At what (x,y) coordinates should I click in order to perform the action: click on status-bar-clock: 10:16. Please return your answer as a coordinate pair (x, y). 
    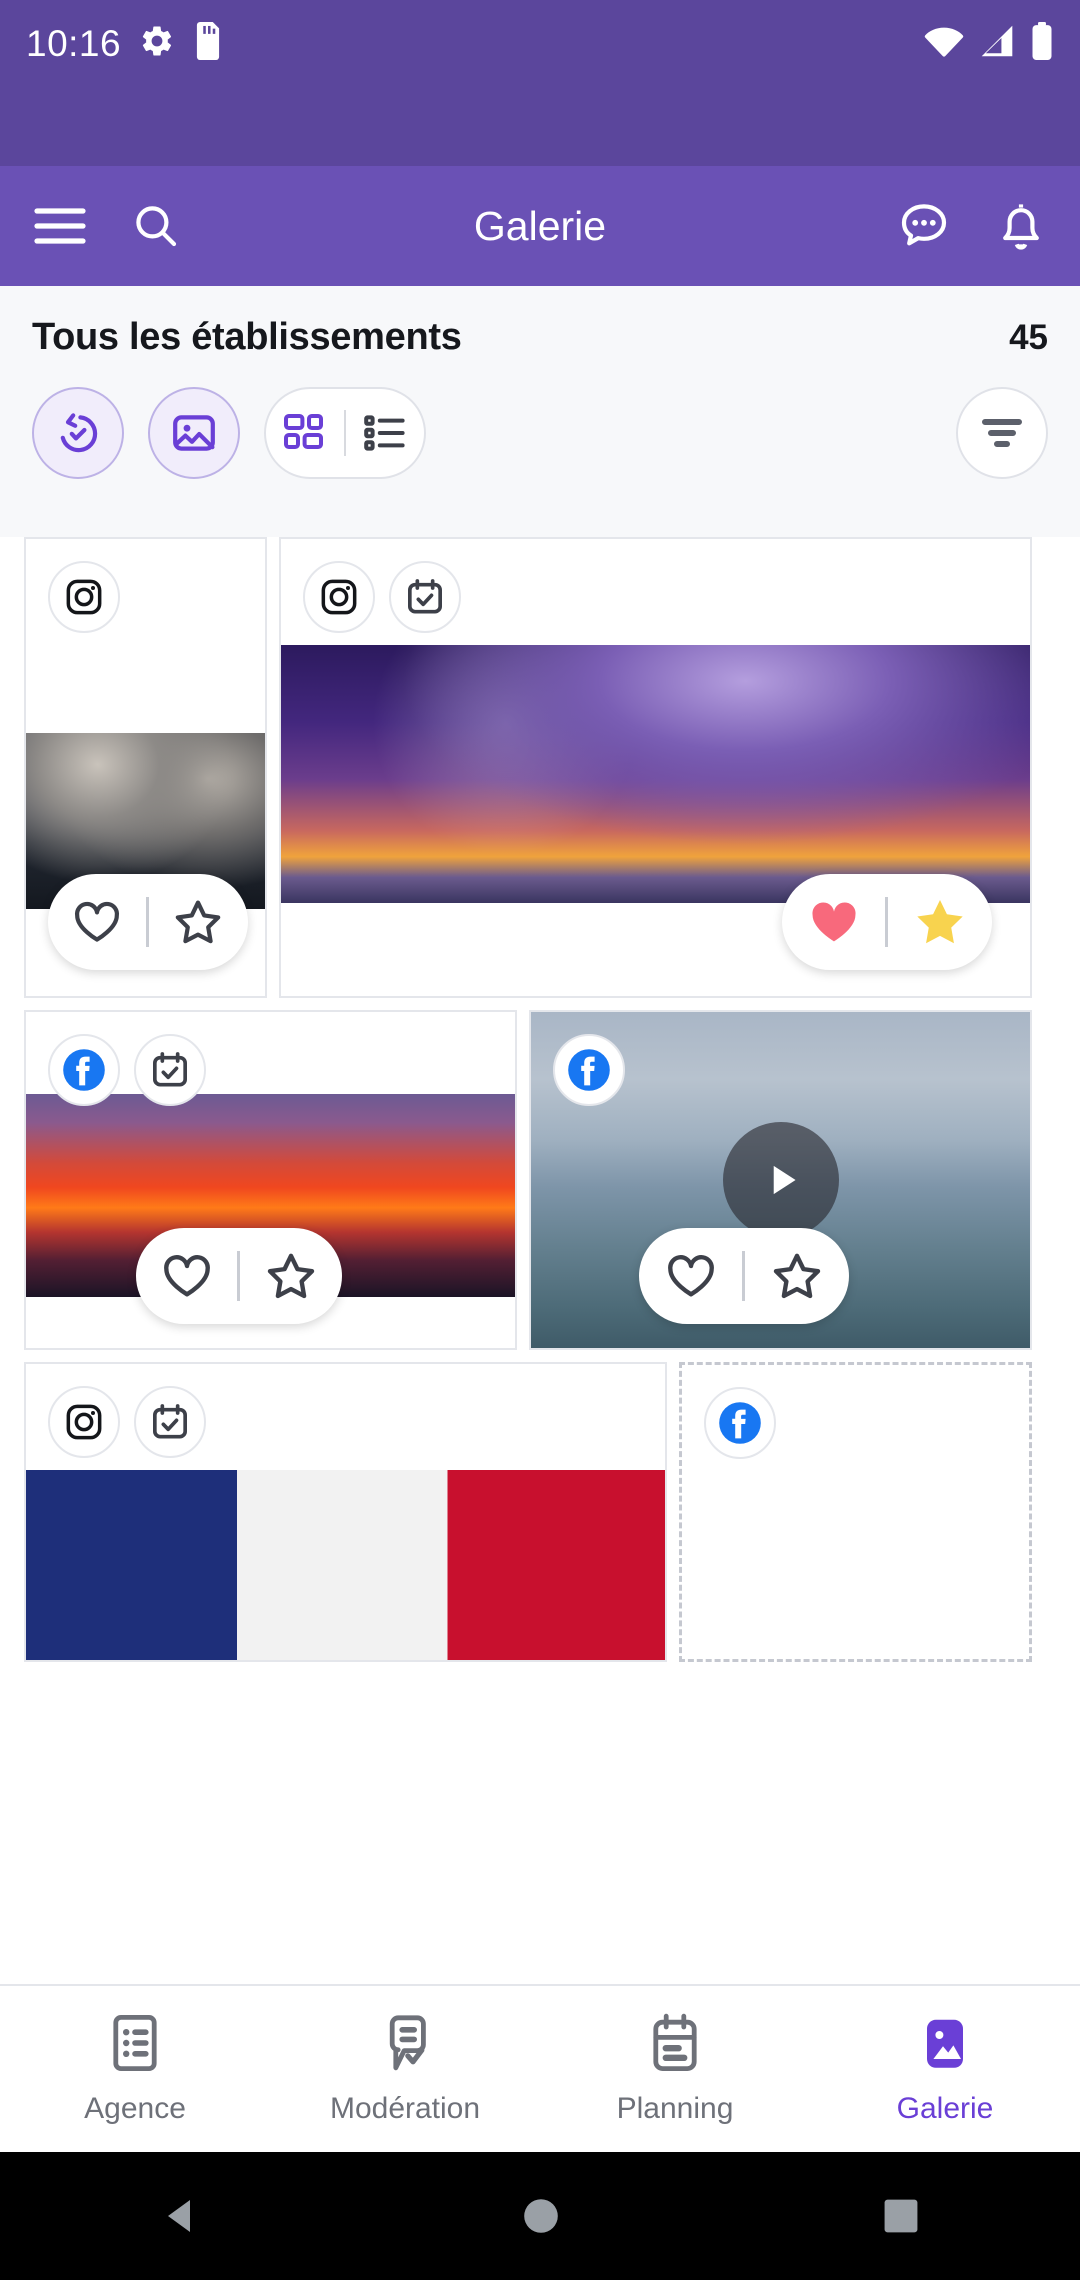
    Looking at the image, I should click on (74, 43).